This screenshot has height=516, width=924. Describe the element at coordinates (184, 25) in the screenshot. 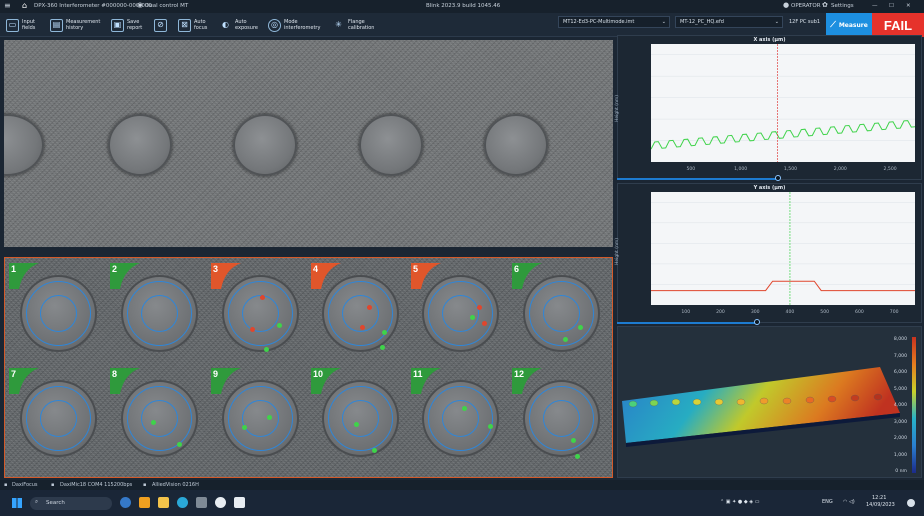

I see `auto-focus-icon: ⊠` at that location.